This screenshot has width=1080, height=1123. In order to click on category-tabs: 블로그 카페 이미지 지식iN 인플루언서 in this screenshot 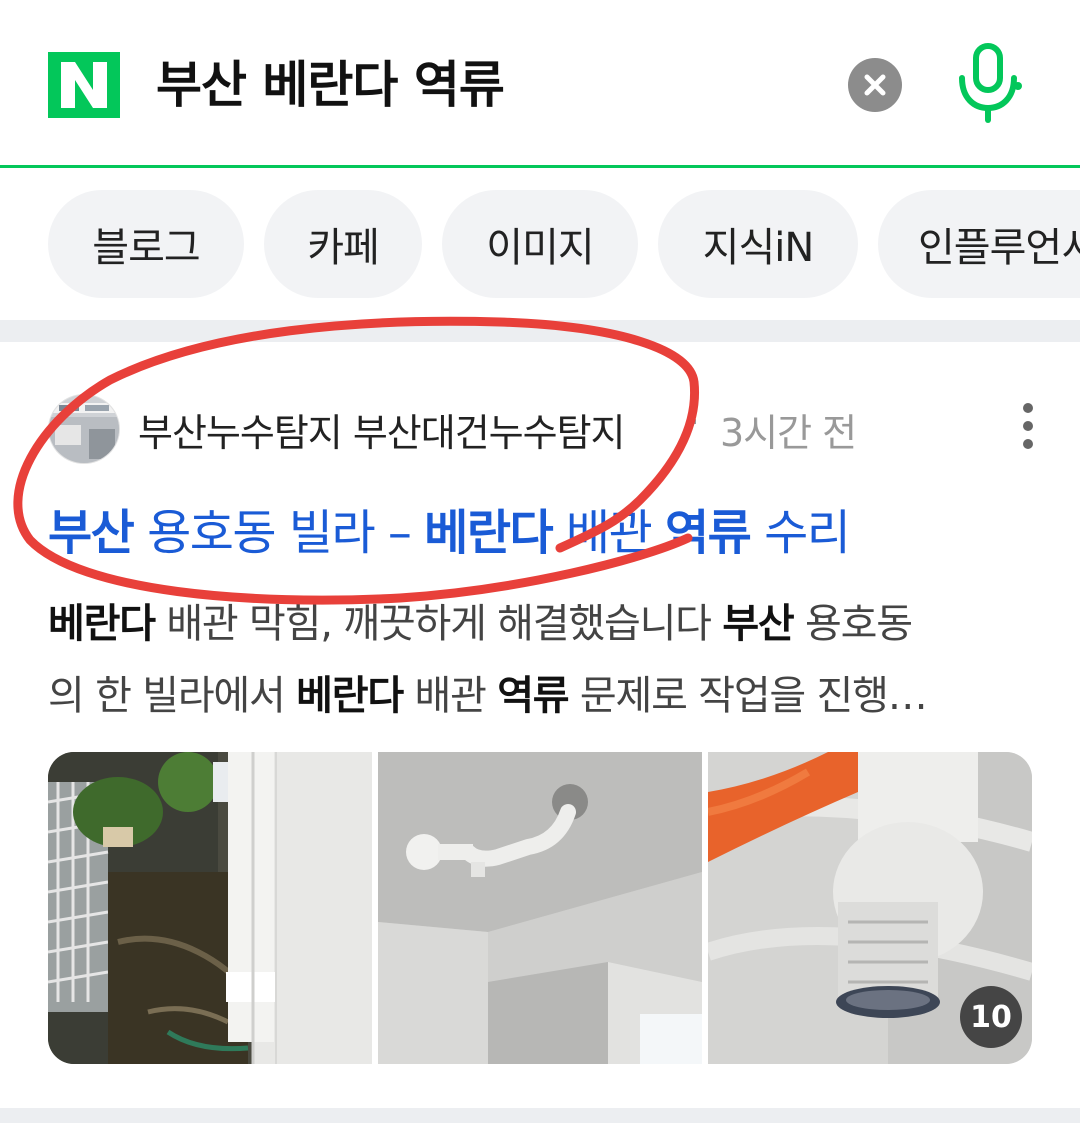, I will do `click(540, 245)`.